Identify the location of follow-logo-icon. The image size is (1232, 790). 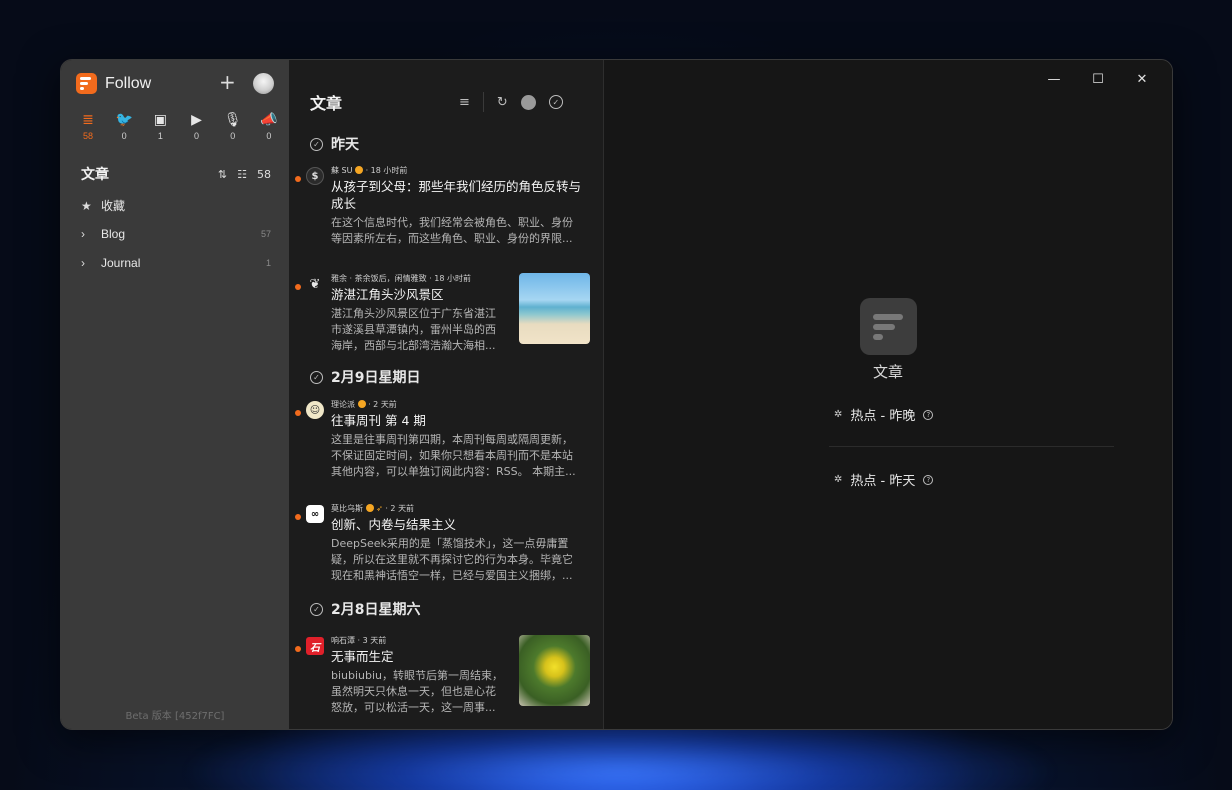
(888, 326).